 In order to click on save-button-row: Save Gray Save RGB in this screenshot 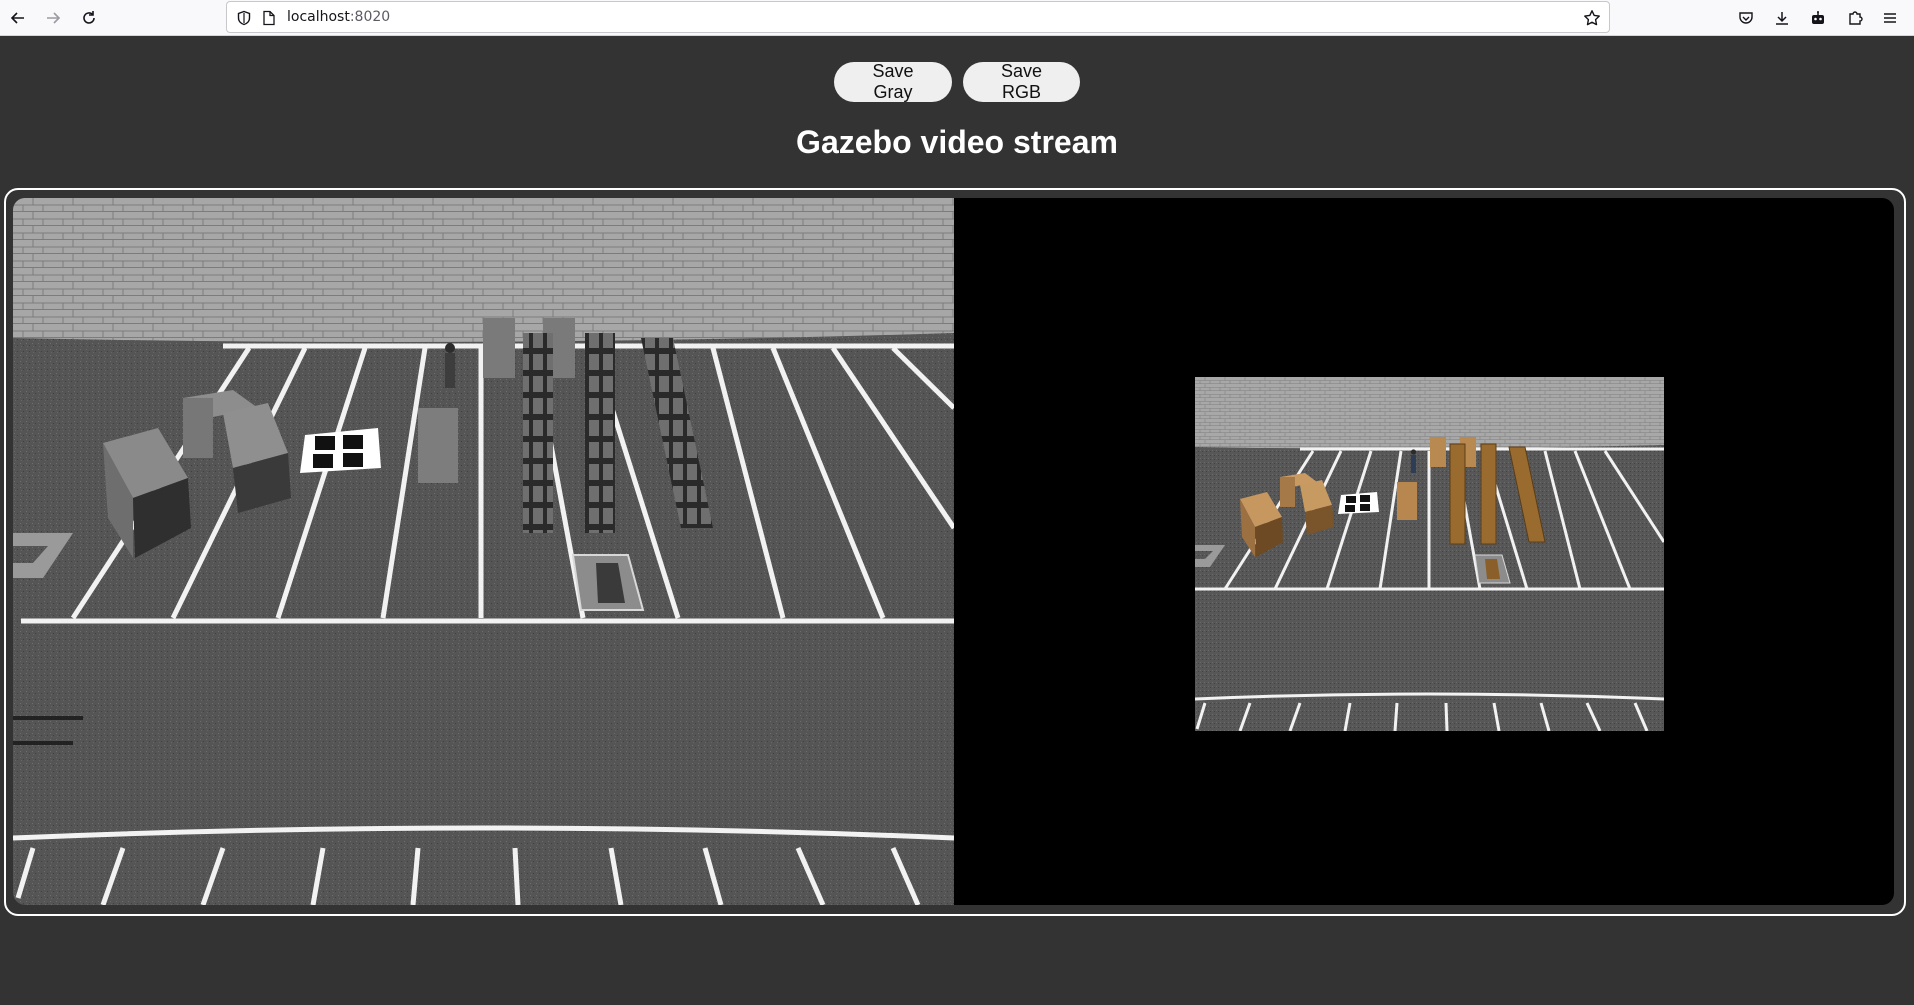, I will do `click(957, 81)`.